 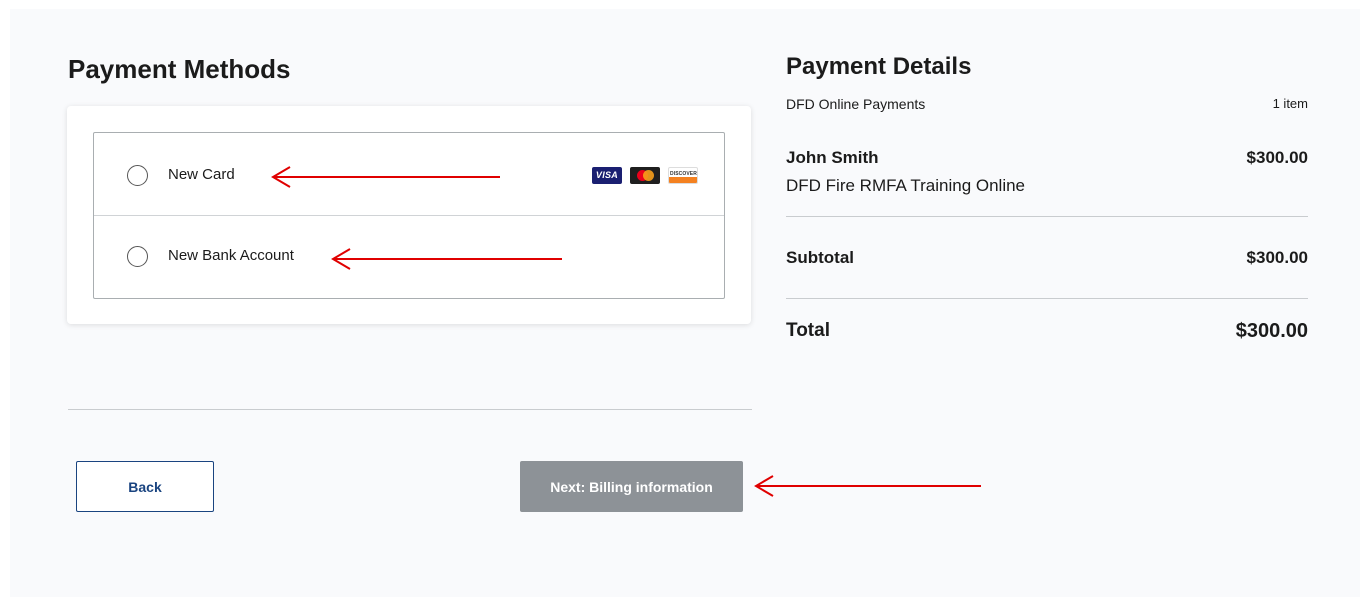 What do you see at coordinates (410, 409) in the screenshot?
I see `section-divider` at bounding box center [410, 409].